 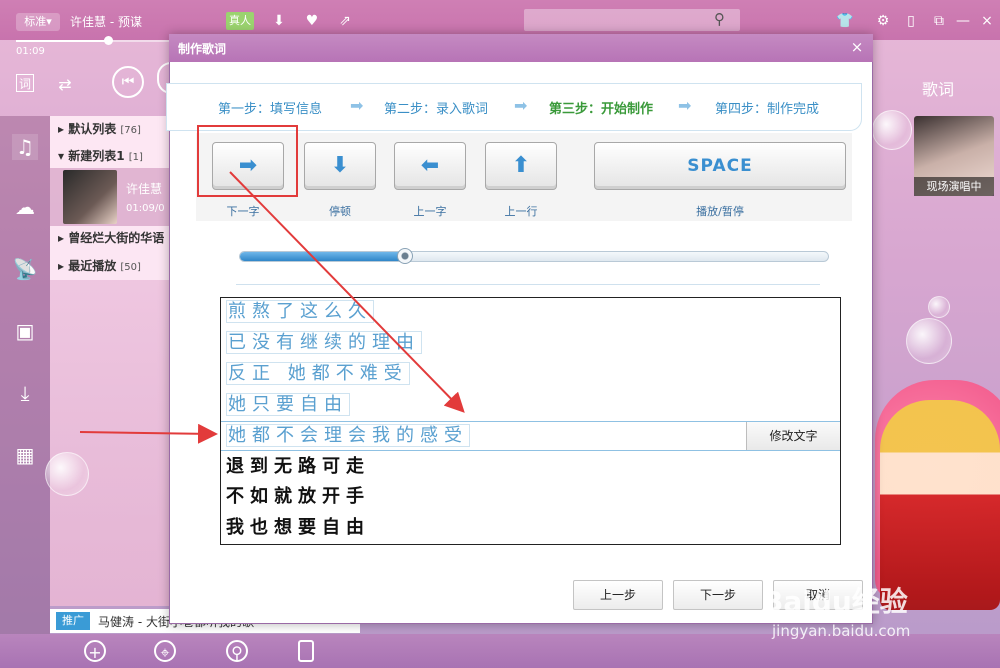 What do you see at coordinates (347, 292) in the screenshot?
I see `annotation-arrow-diagonal` at bounding box center [347, 292].